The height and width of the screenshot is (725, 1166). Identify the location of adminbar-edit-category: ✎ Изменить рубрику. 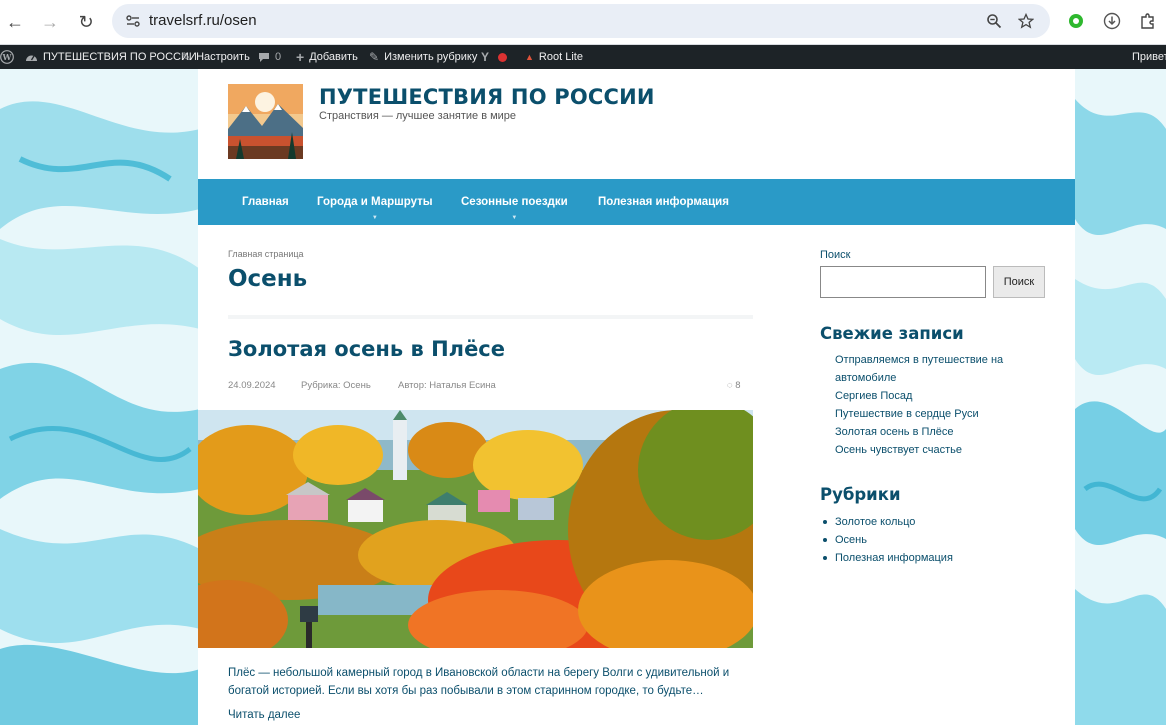
(423, 57).